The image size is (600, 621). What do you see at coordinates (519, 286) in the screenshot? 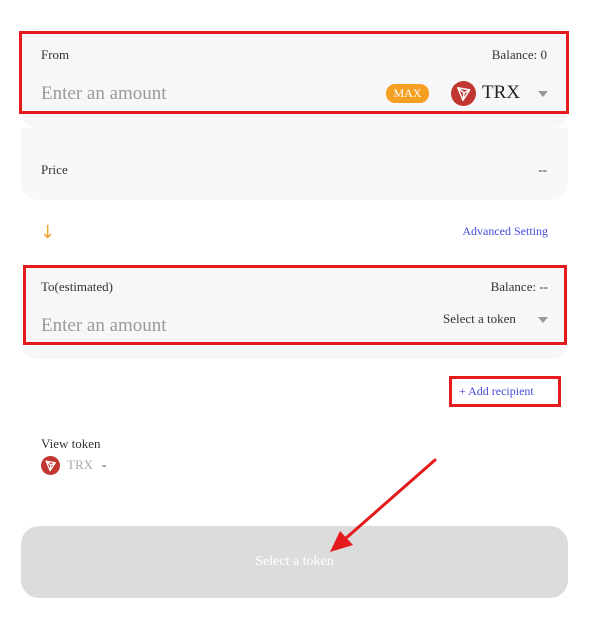
I see `to-balance: Balance: --` at bounding box center [519, 286].